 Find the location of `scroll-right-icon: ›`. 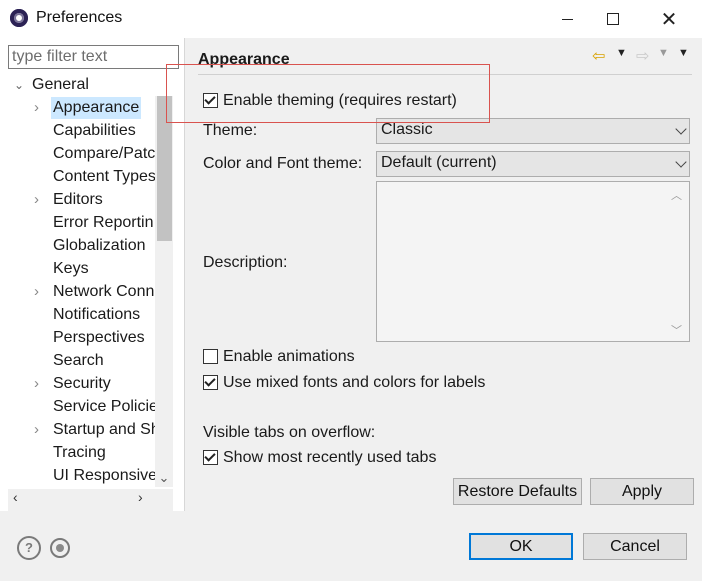

scroll-right-icon: › is located at coordinates (140, 497).